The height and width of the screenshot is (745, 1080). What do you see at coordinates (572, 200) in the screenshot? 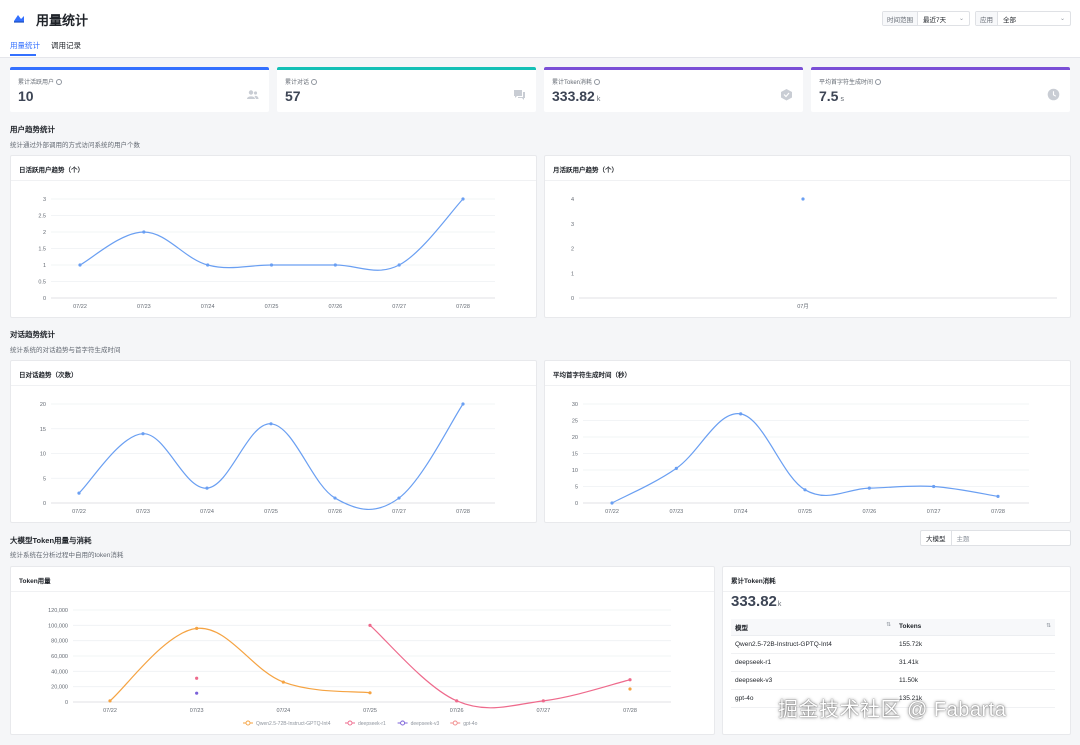
I see `y-tick-label: 4` at bounding box center [572, 200].